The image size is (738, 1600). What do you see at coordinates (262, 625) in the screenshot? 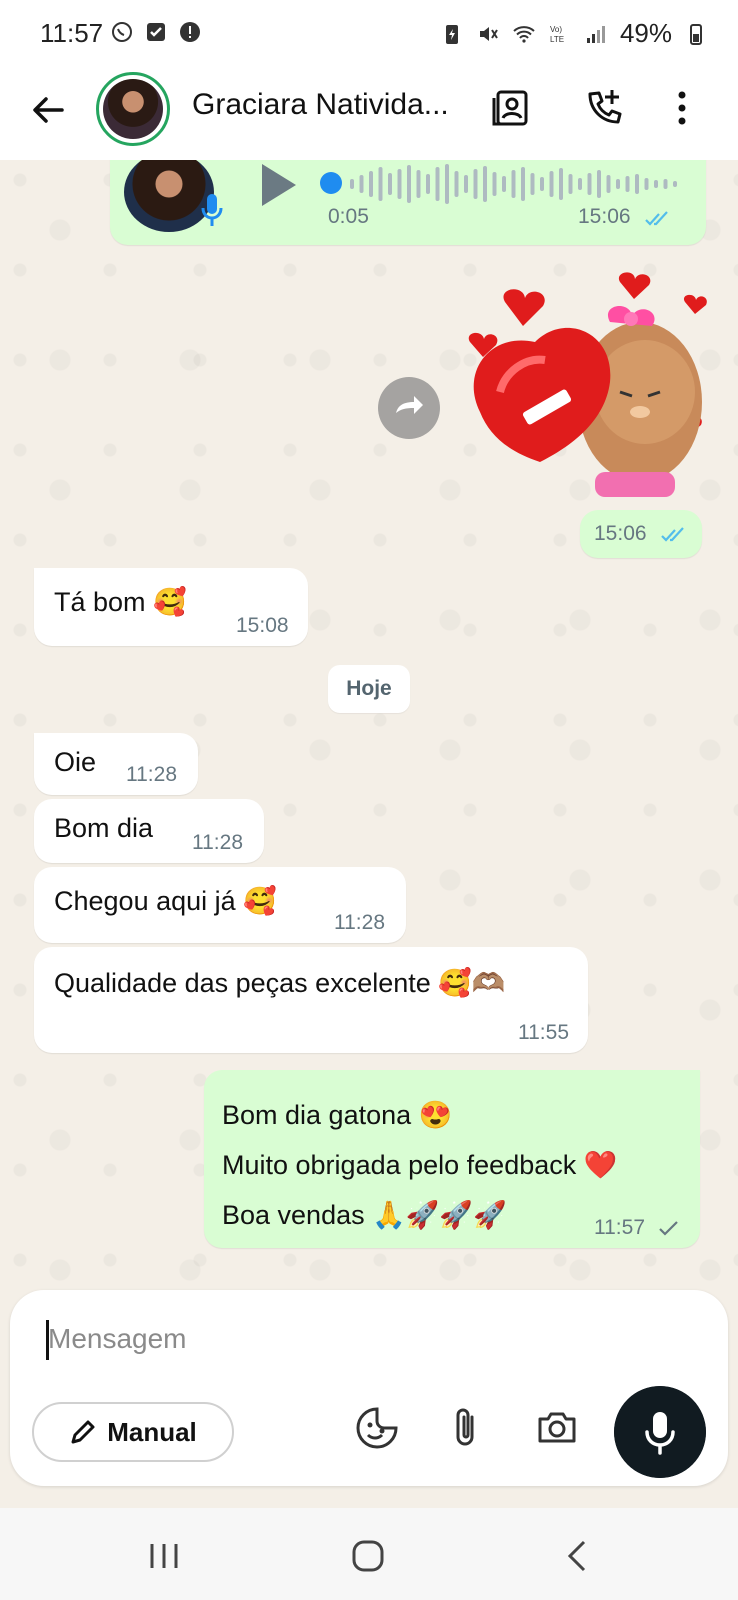
I see `message-time: 15:08` at bounding box center [262, 625].